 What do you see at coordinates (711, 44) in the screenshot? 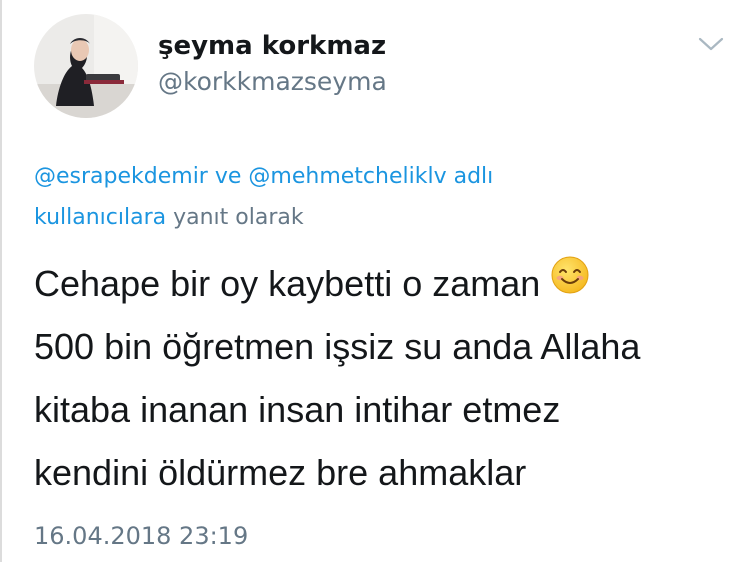
I see `chevron-down-icon` at bounding box center [711, 44].